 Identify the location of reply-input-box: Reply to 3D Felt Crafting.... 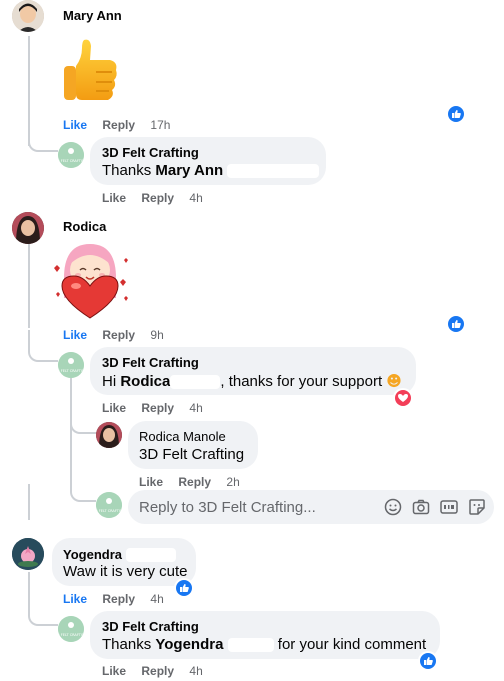
(311, 507).